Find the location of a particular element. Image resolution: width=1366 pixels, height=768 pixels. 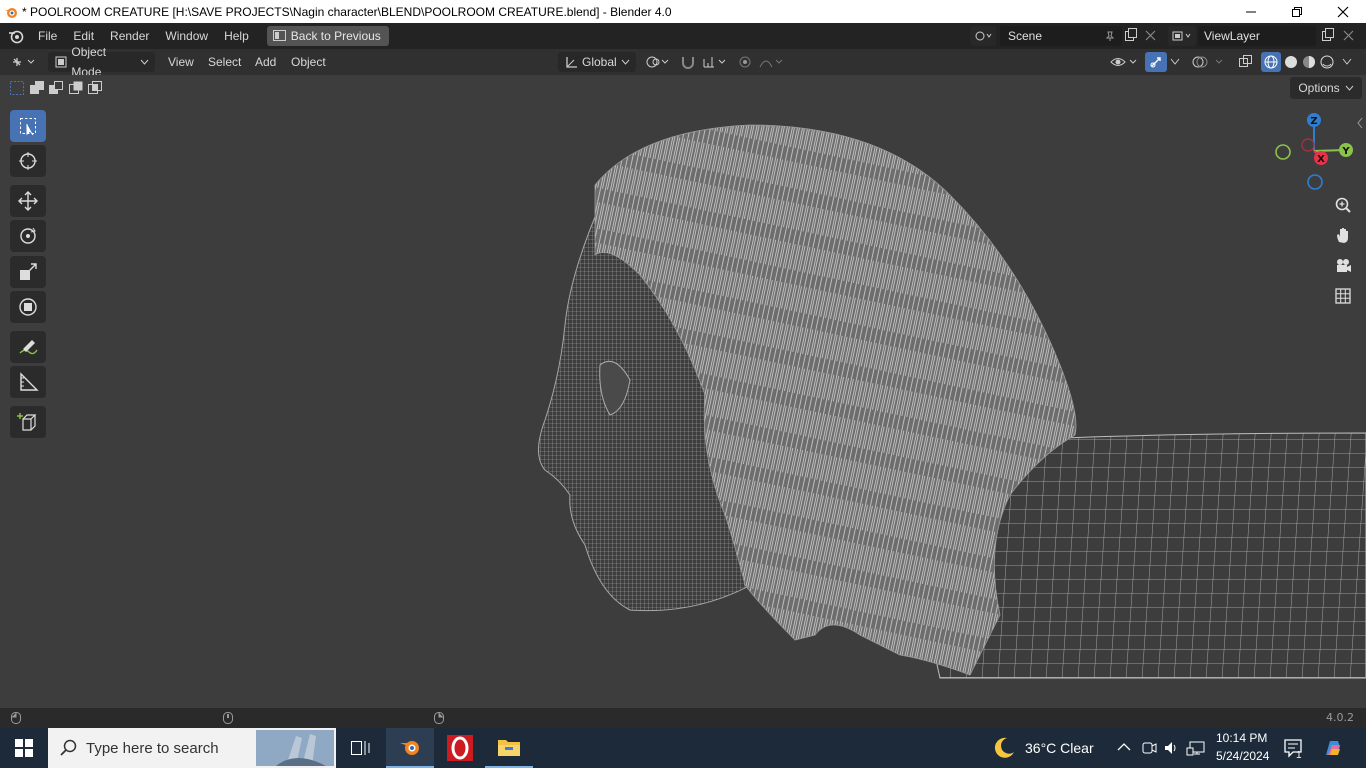

network-icon is located at coordinates (1196, 748).